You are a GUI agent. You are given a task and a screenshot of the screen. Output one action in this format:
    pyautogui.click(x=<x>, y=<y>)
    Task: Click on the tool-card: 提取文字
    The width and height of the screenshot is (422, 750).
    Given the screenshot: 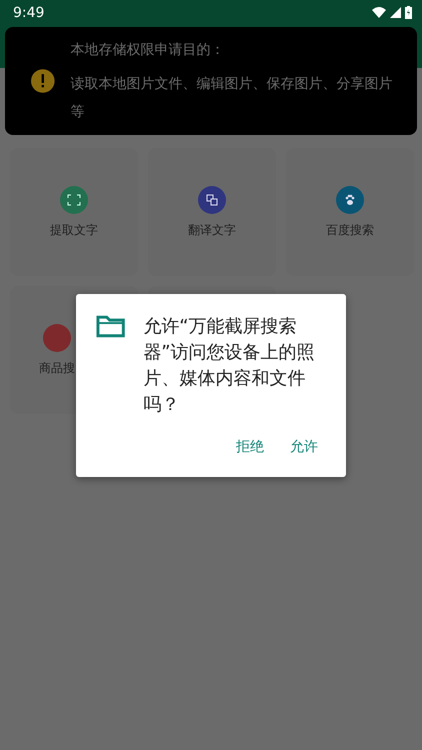 What is the action you would take?
    pyautogui.click(x=74, y=212)
    